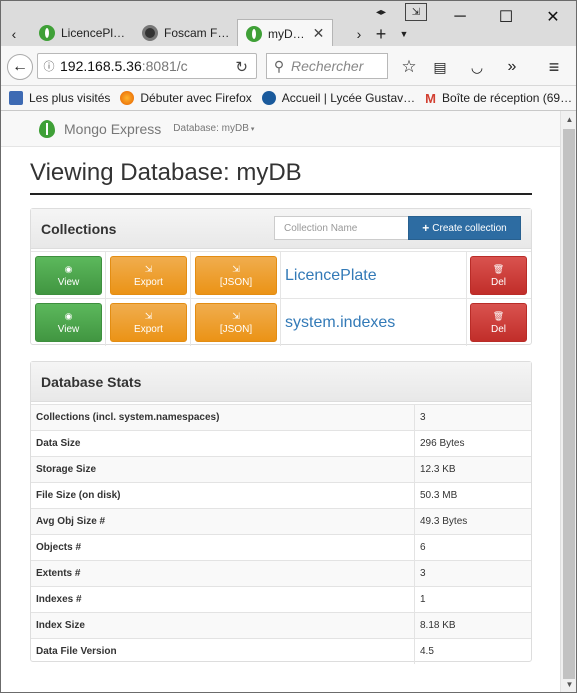 The image size is (577, 693). Describe the element at coordinates (477, 67) in the screenshot. I see `pocket-icon: ◡` at that location.